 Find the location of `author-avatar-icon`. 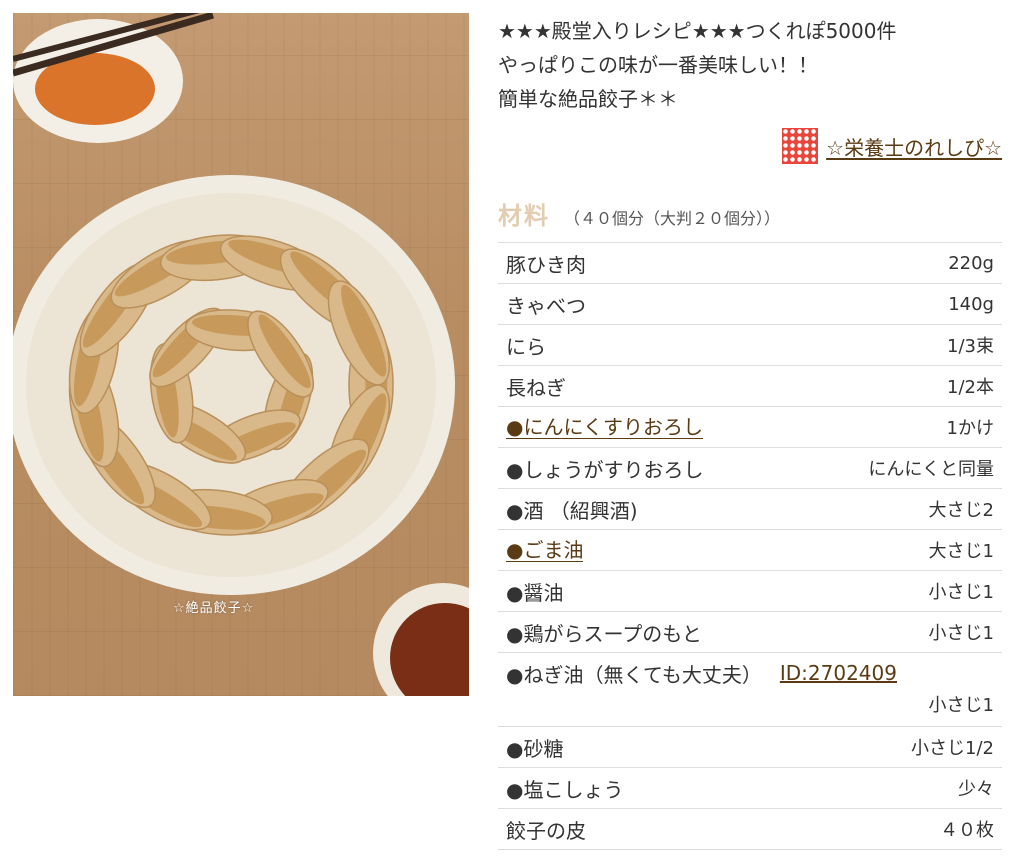

author-avatar-icon is located at coordinates (800, 146).